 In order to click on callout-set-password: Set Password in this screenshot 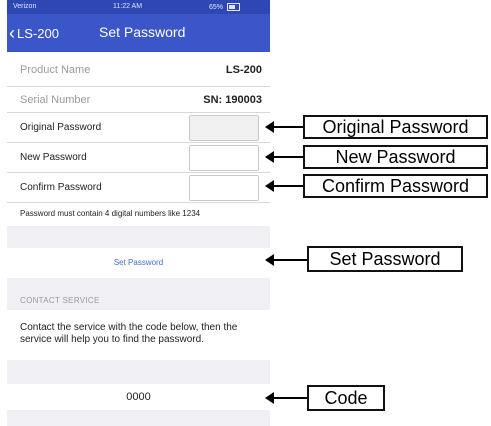, I will do `click(385, 259)`.